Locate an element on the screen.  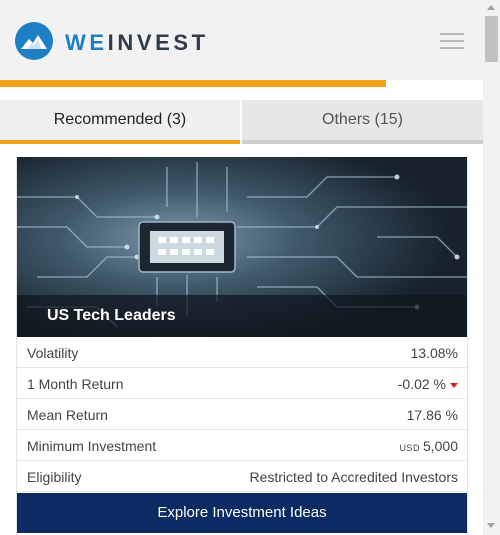
tab-bar: Recommended (3) Others (15) is located at coordinates (241, 122).